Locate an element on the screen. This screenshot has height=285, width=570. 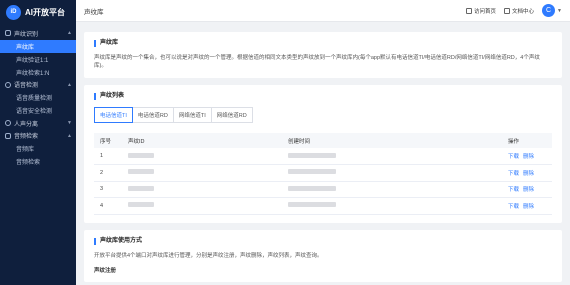
sidebar-group-label: 语音检测 is located at coordinates (26, 86).